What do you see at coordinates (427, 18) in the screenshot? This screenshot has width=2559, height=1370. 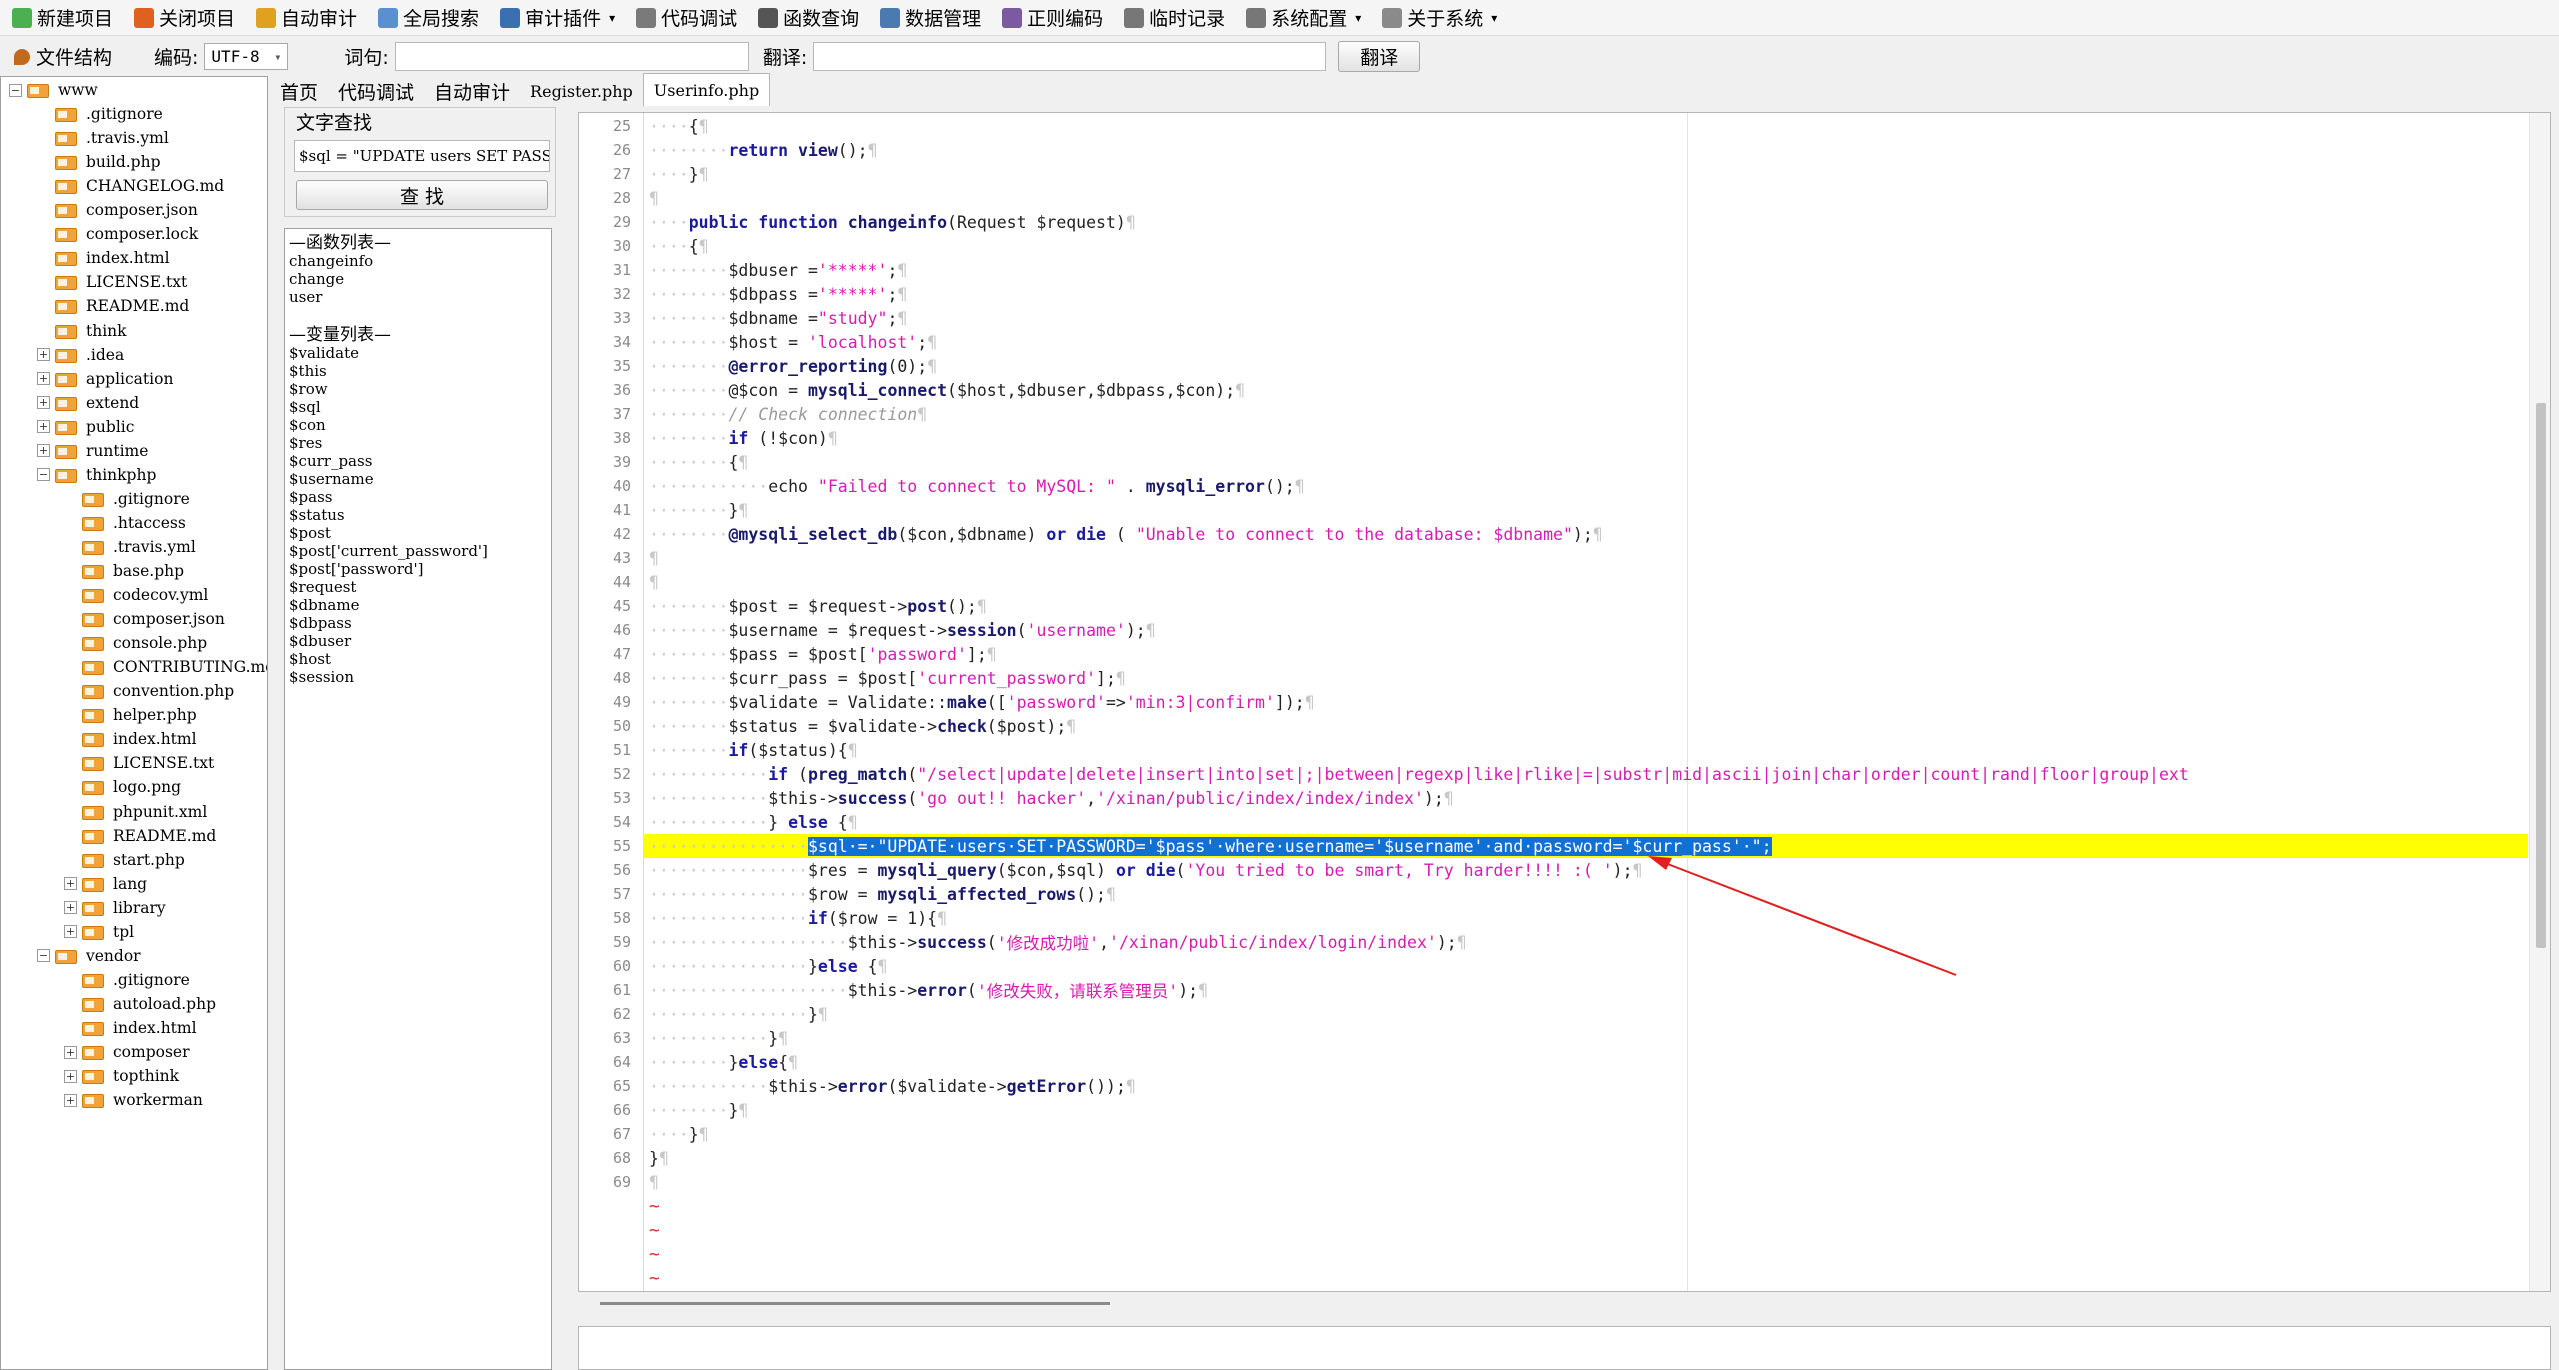 I see `toolbar-item-3: 全局搜索` at bounding box center [427, 18].